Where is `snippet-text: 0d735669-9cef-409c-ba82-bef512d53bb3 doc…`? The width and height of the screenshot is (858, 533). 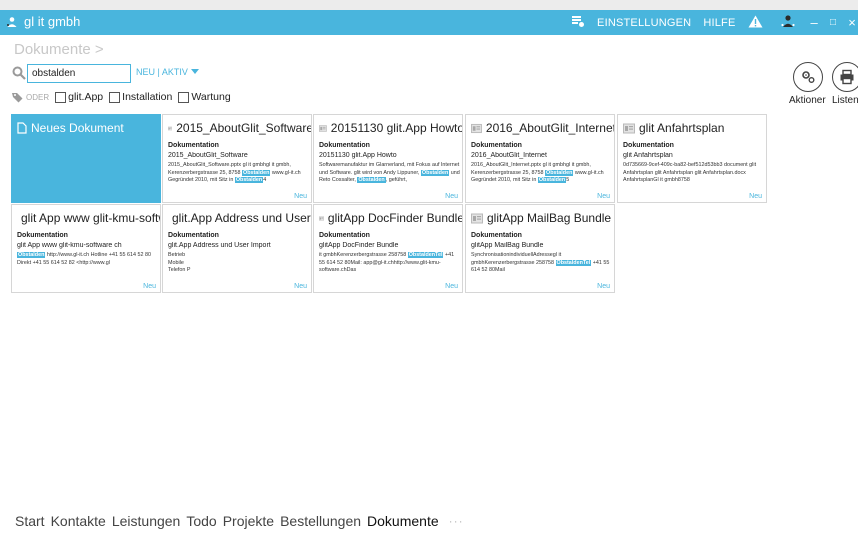
snippet-text: 0d735669-9cef-409c-ba82-bef512d53bb3 doc… is located at coordinates (690, 172).